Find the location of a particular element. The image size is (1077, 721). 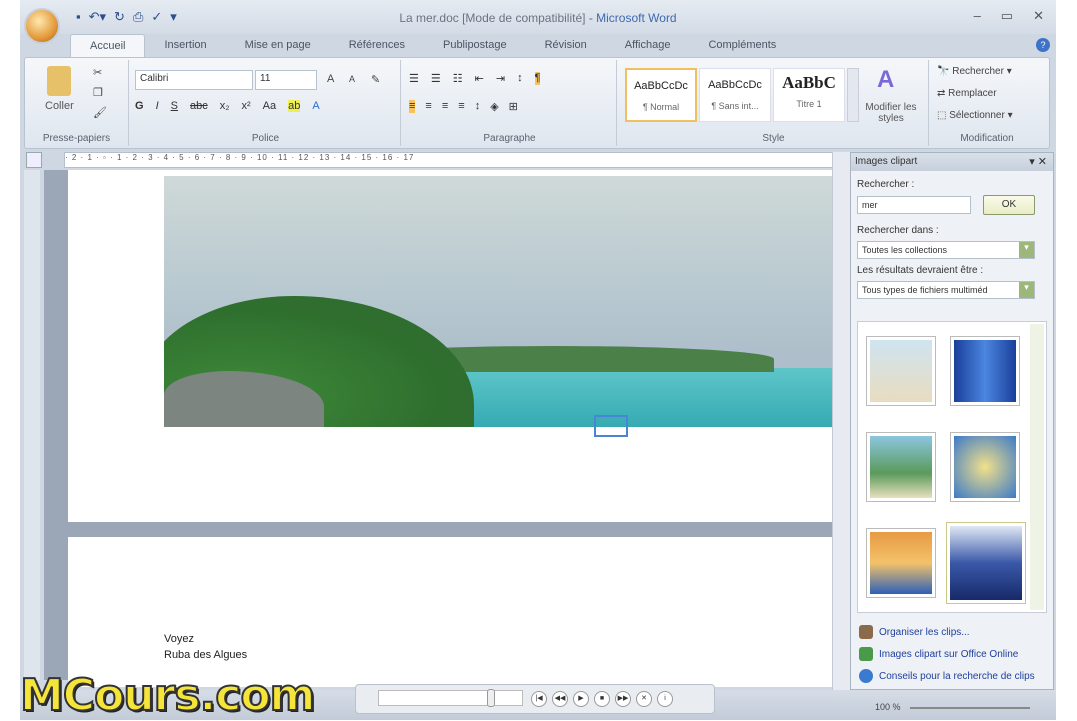

tab-publipostage: Publipostage is located at coordinates (475, 46).